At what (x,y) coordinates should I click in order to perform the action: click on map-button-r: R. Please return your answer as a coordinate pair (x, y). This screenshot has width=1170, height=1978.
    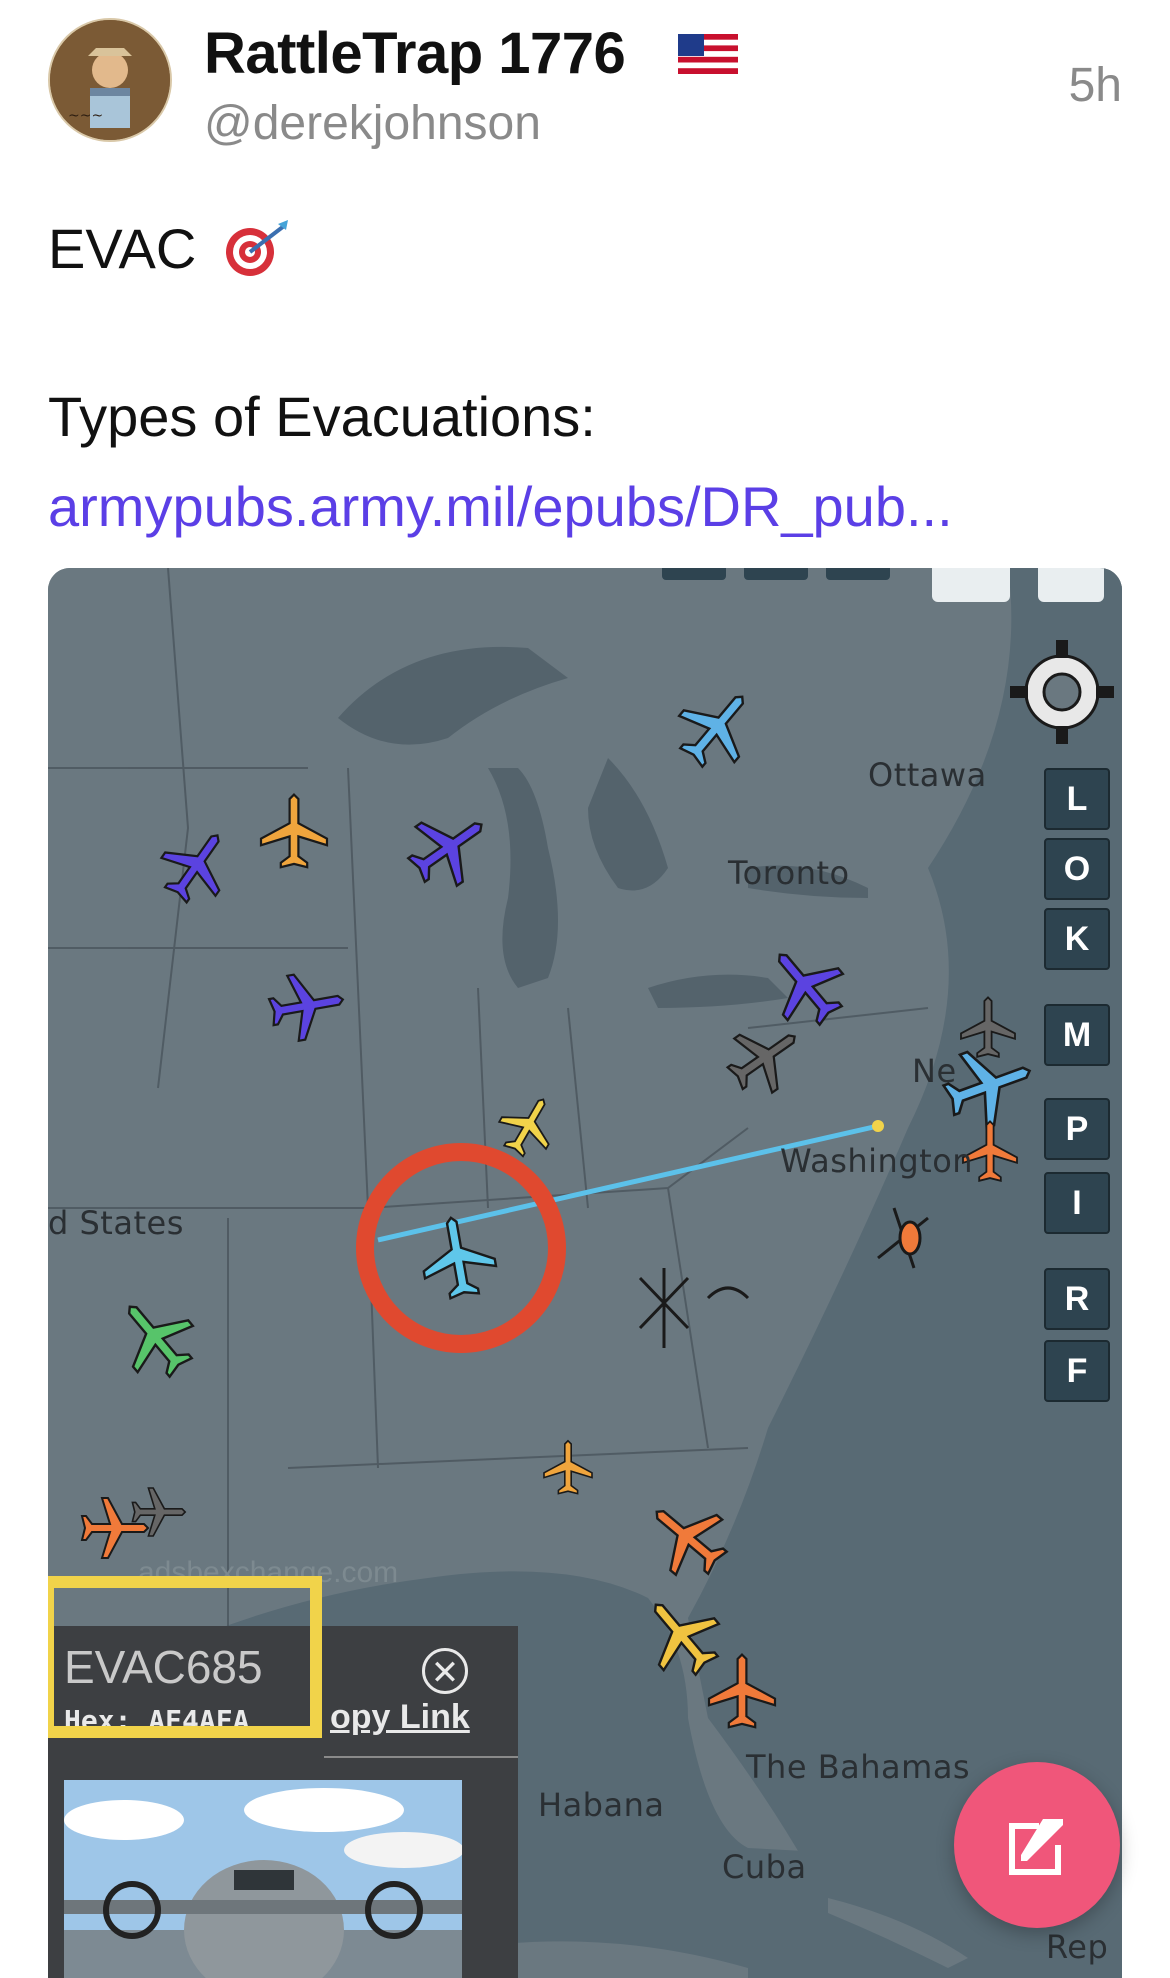
    Looking at the image, I should click on (1077, 1299).